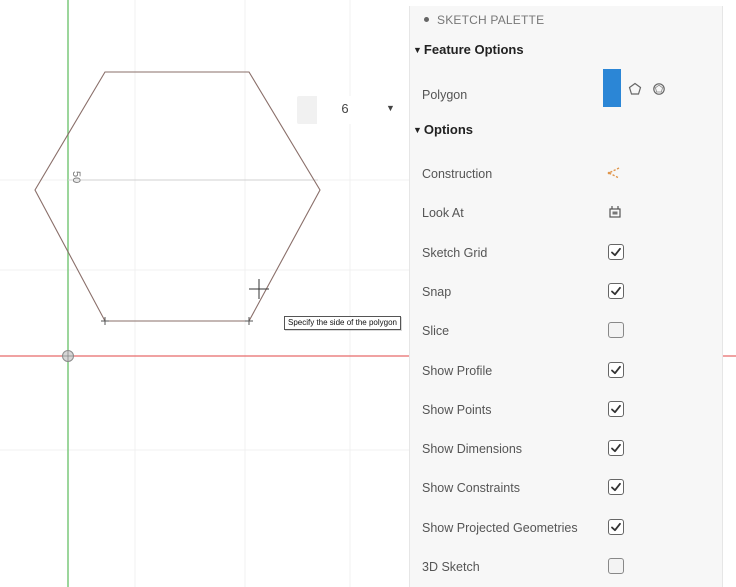  I want to click on option-row-show-profile: Show Profile, so click(566, 372).